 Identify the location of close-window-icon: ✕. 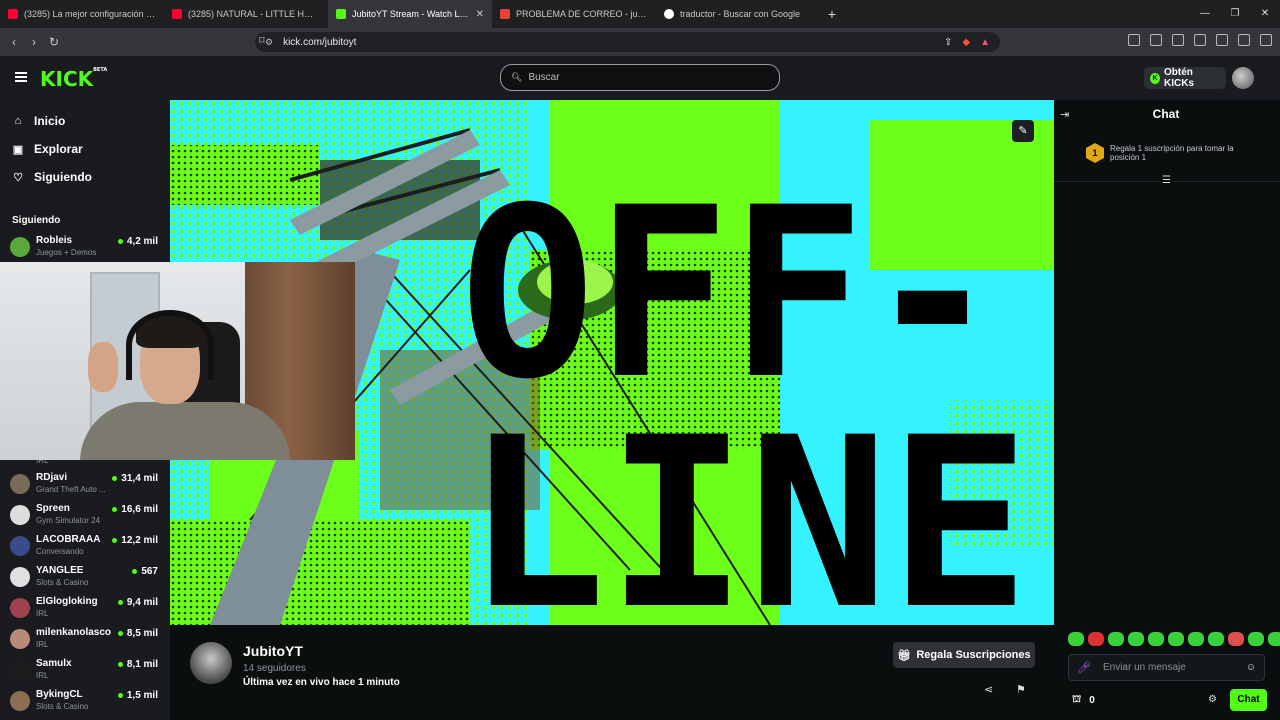
(1265, 14).